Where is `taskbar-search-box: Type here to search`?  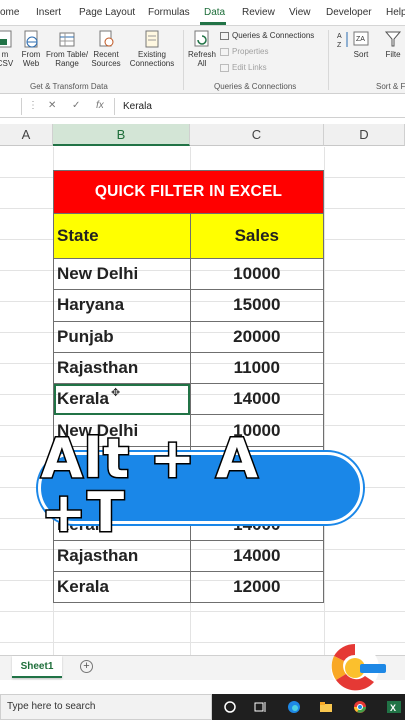
taskbar-search-box: Type here to search is located at coordinates (106, 707).